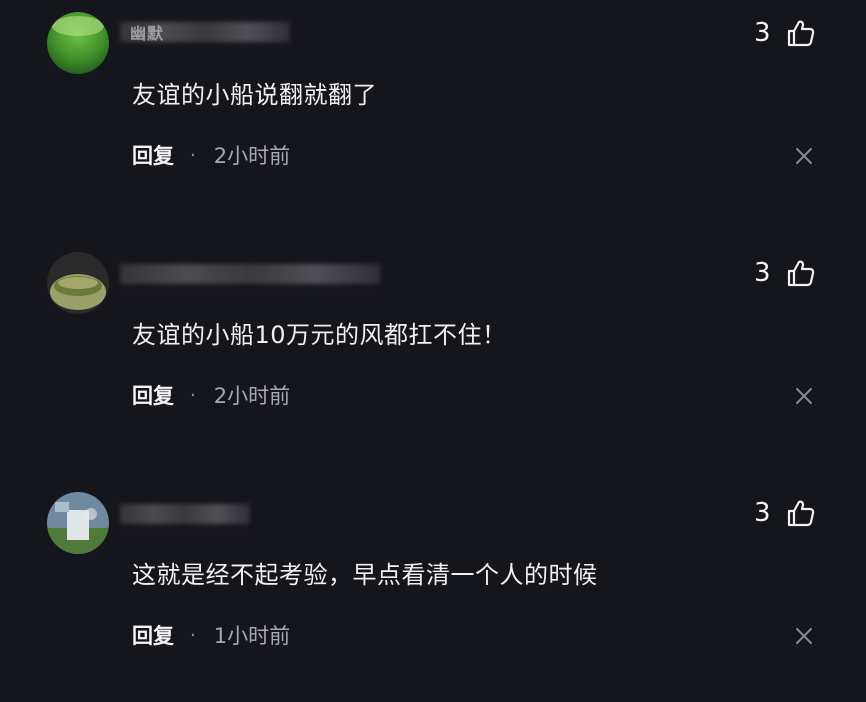 This screenshot has width=866, height=702. What do you see at coordinates (147, 32) in the screenshot?
I see `username: 幽默` at bounding box center [147, 32].